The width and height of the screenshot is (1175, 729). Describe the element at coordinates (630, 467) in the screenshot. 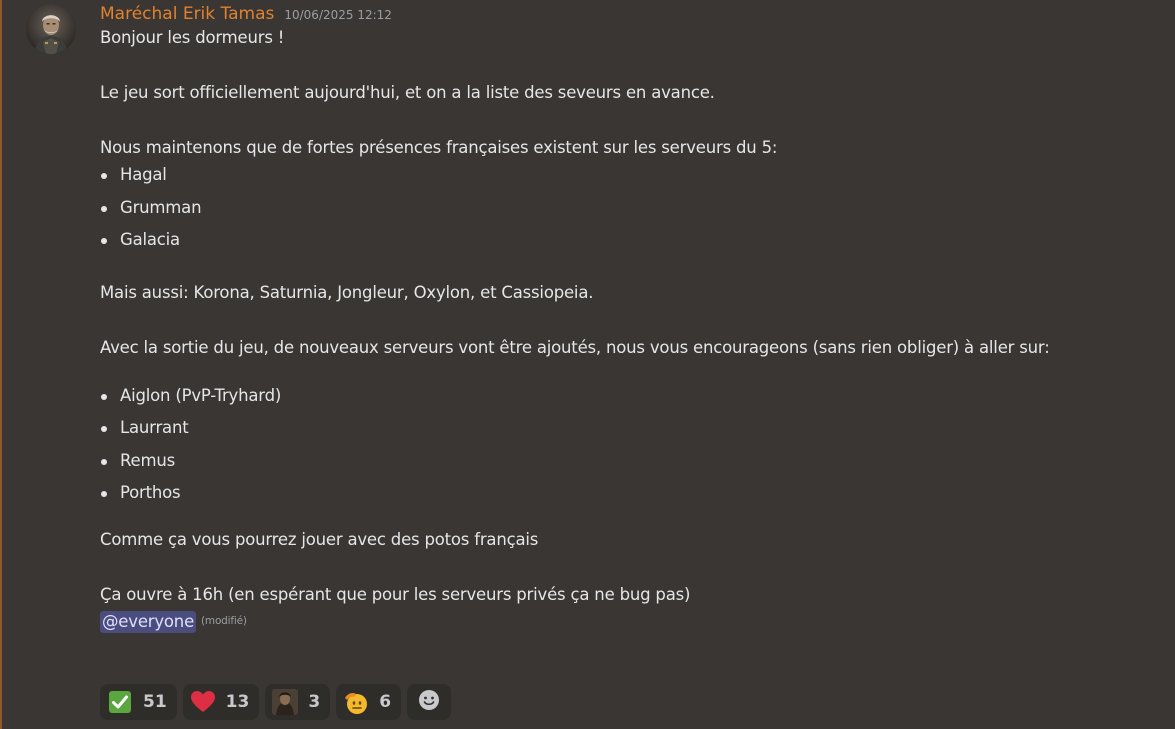

I see `list-item: Remus` at that location.